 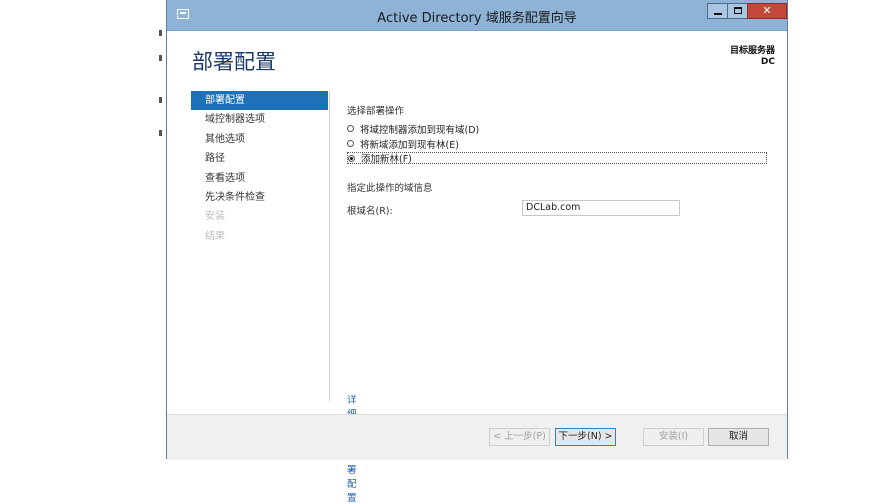 What do you see at coordinates (259, 178) in the screenshot?
I see `sidebar-item-review-options: 查看选项` at bounding box center [259, 178].